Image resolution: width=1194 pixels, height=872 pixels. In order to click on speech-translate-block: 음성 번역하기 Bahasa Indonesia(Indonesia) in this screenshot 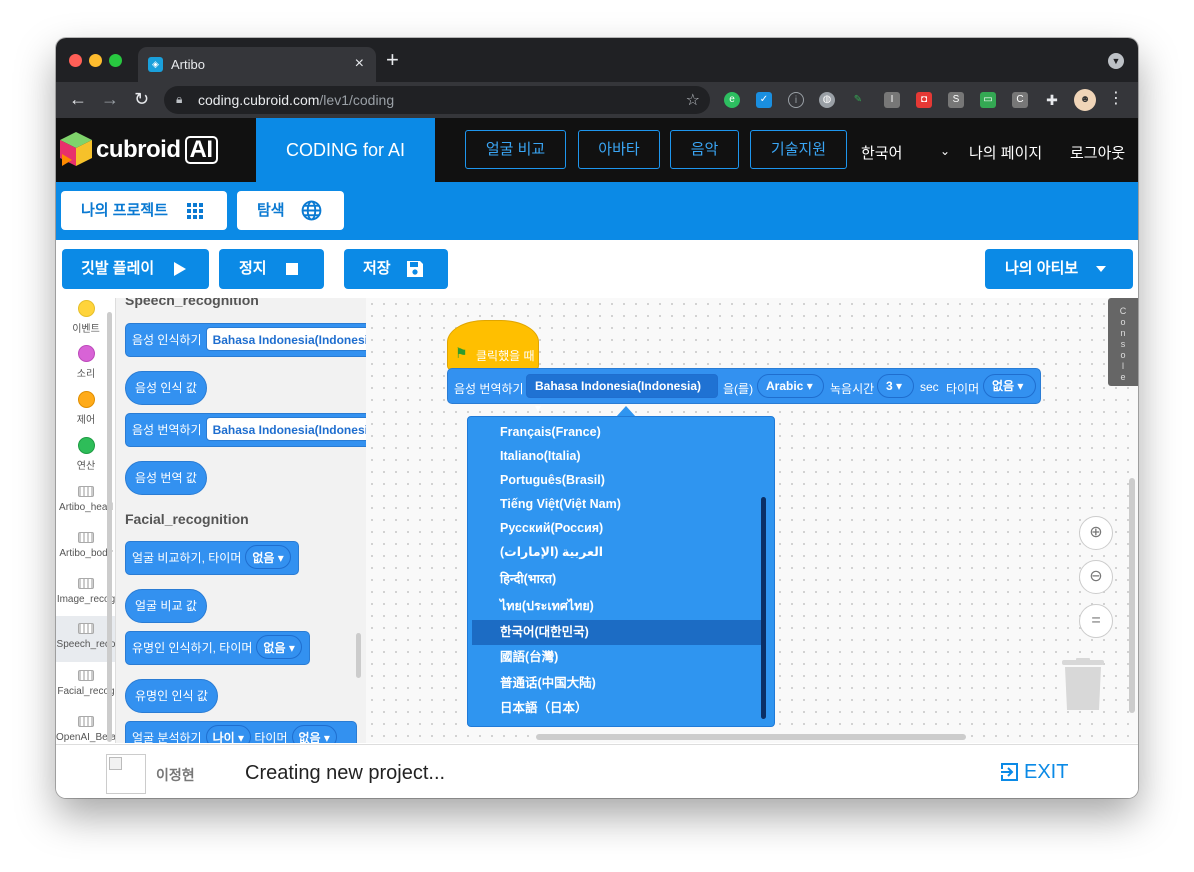, I will do `click(245, 430)`.